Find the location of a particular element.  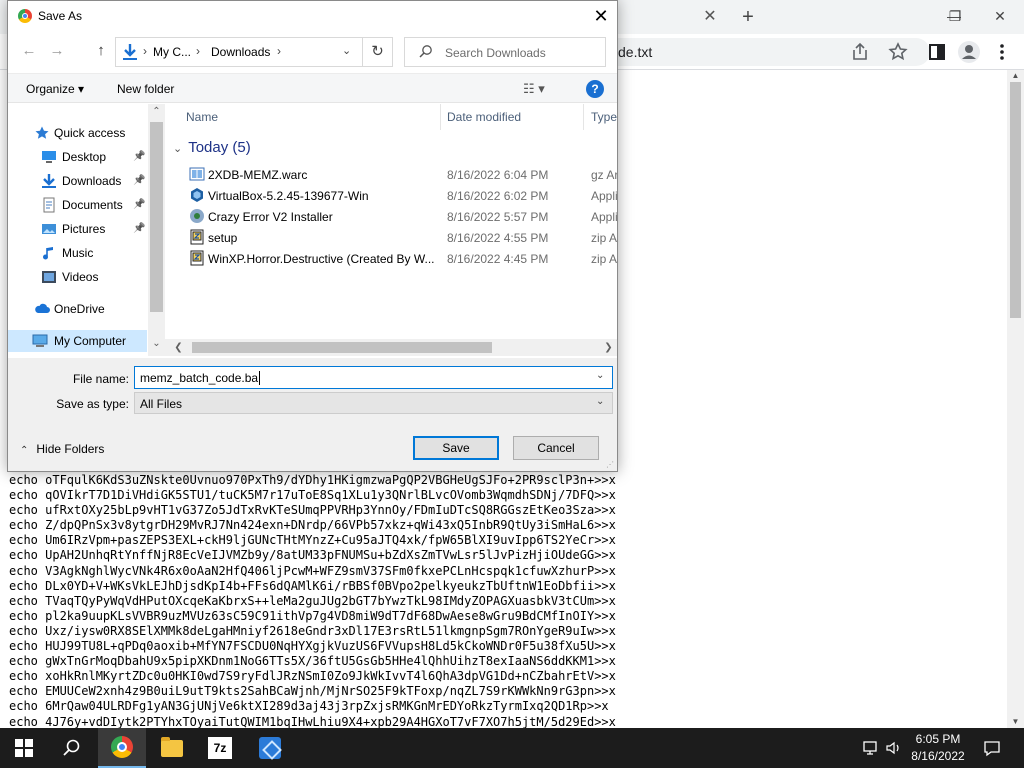

sidebar-item-my-computer: My Computer is located at coordinates (77, 341).